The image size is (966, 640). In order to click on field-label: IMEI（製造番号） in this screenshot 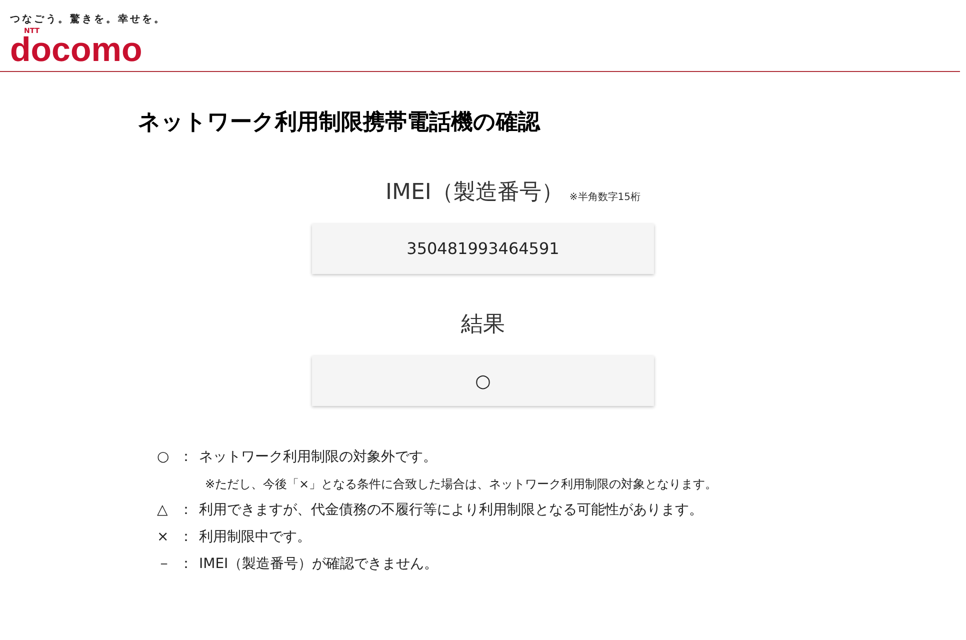, I will do `click(475, 193)`.